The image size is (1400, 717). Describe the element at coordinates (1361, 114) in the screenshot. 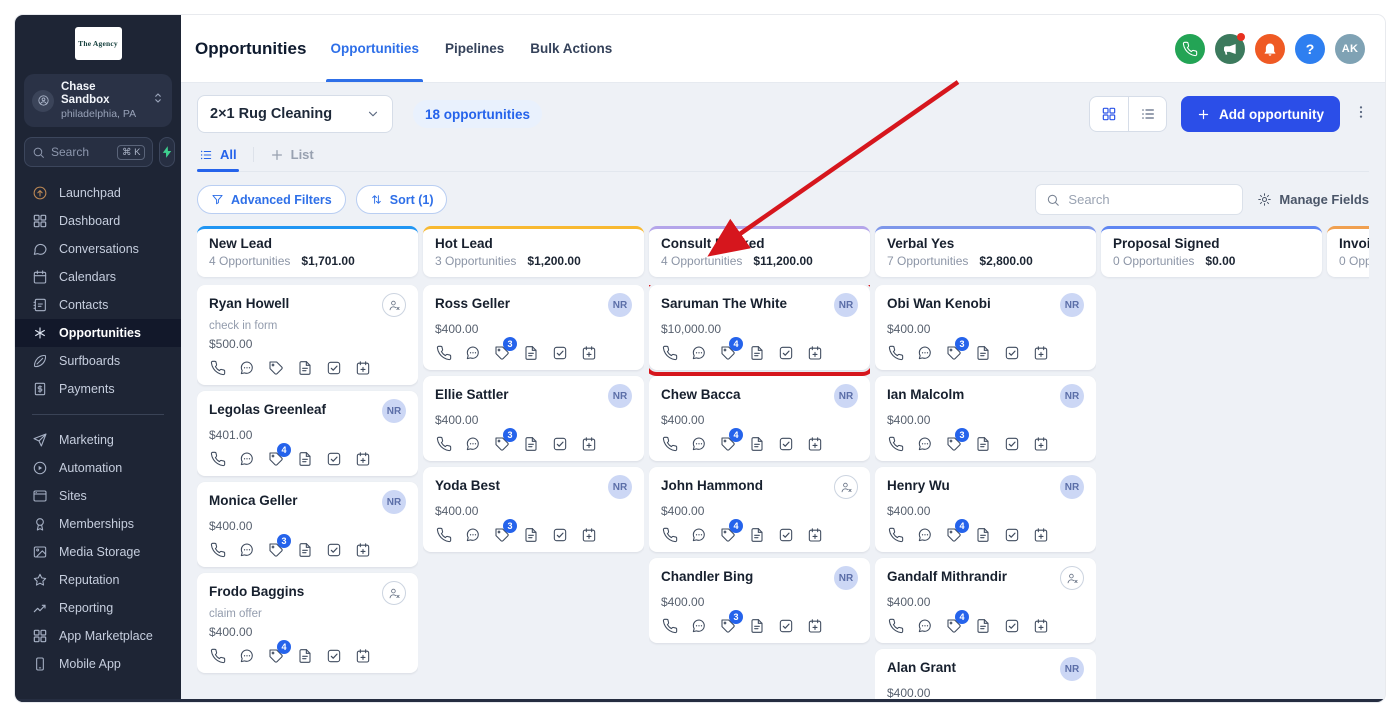

I see `more-options-button` at that location.